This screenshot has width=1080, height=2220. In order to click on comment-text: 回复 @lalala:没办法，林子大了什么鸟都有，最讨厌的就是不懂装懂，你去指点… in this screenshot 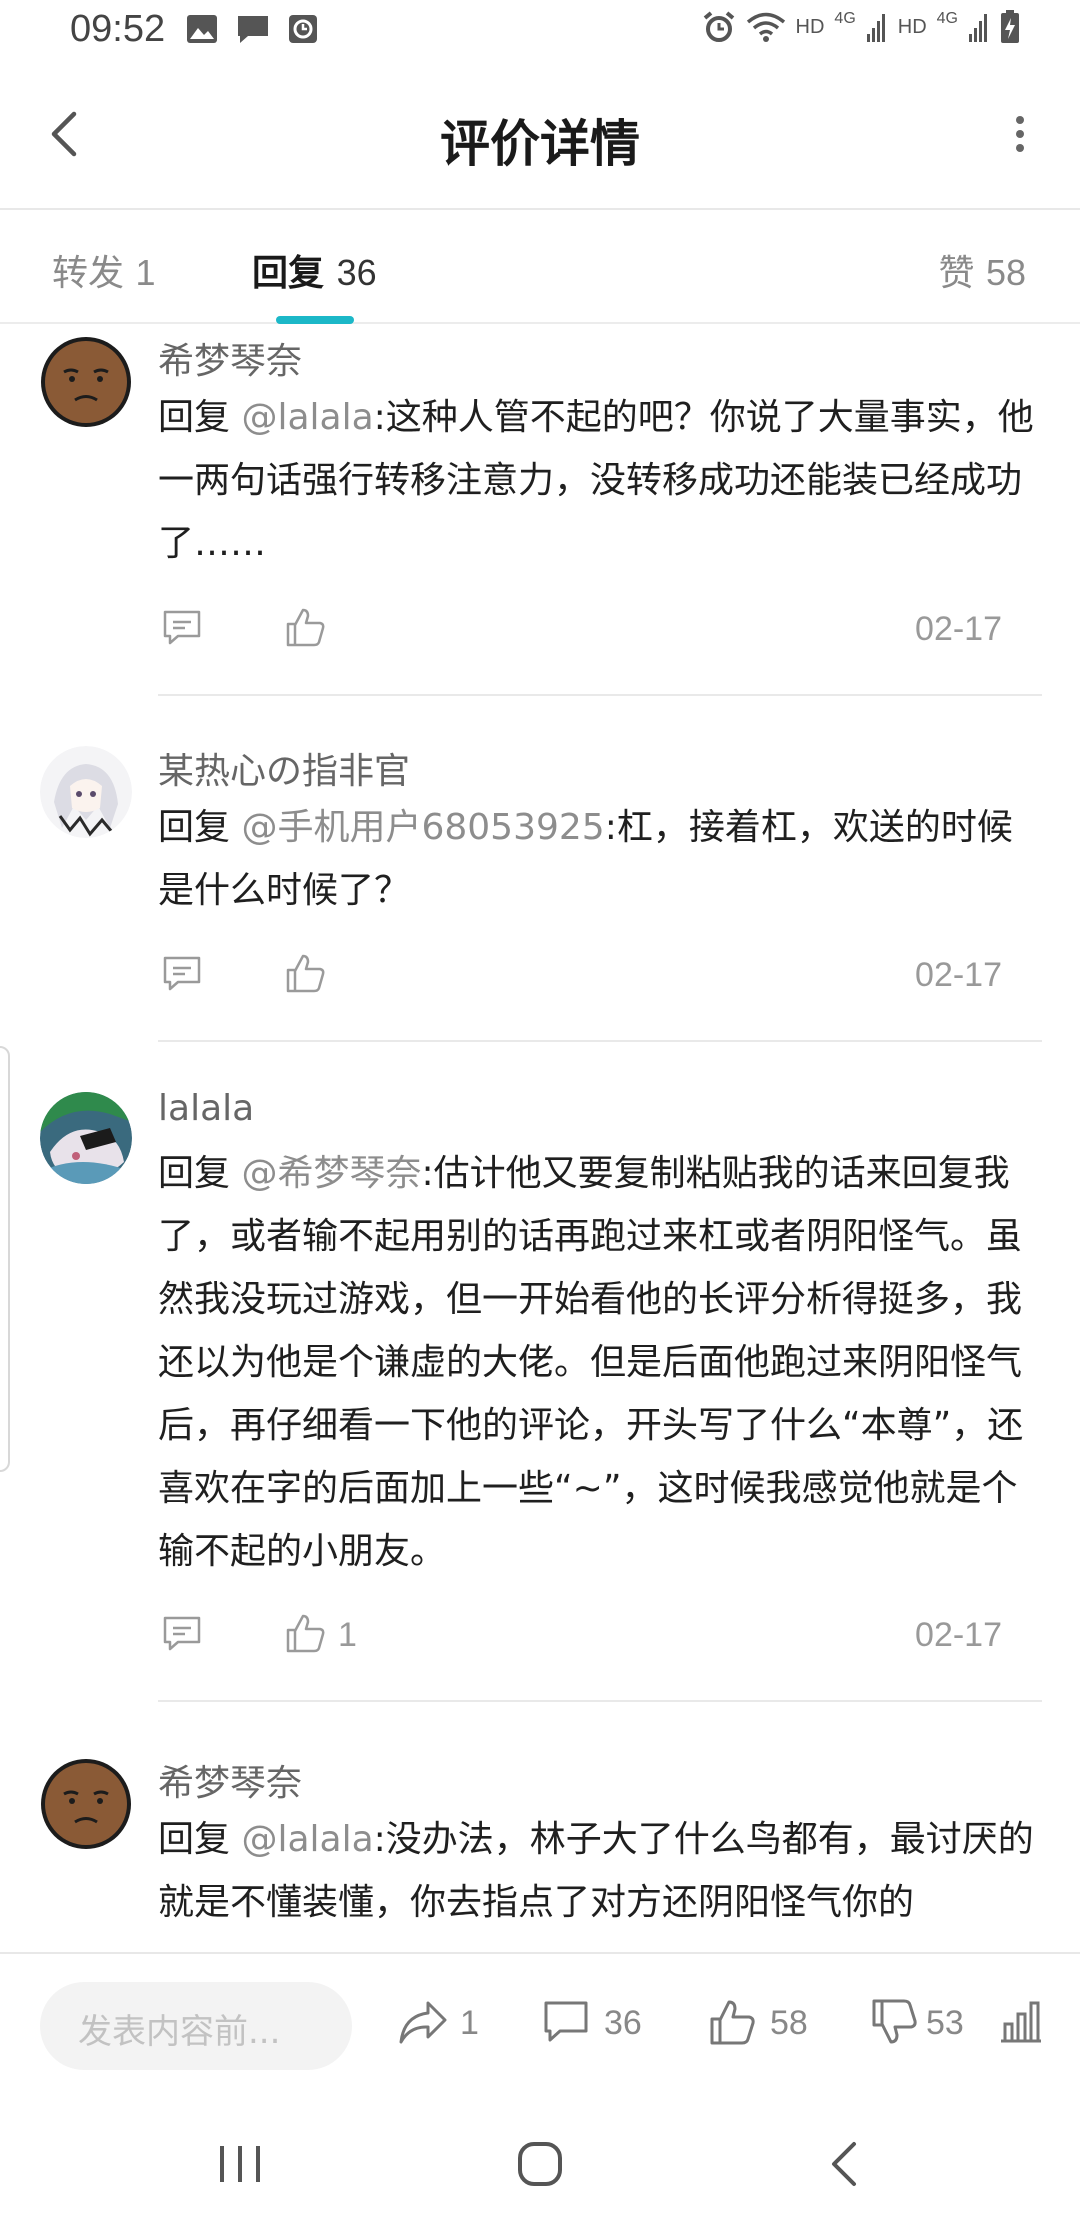, I will do `click(600, 1871)`.